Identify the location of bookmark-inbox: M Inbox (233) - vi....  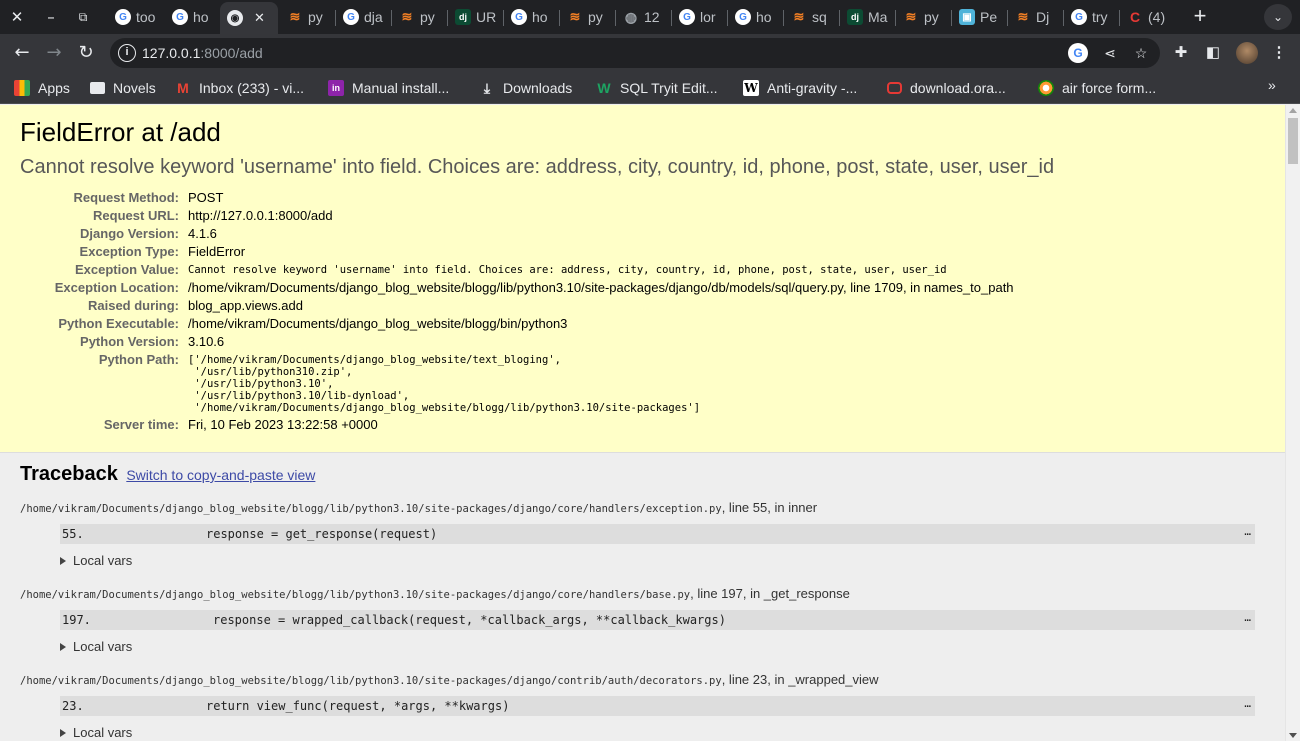
(239, 88).